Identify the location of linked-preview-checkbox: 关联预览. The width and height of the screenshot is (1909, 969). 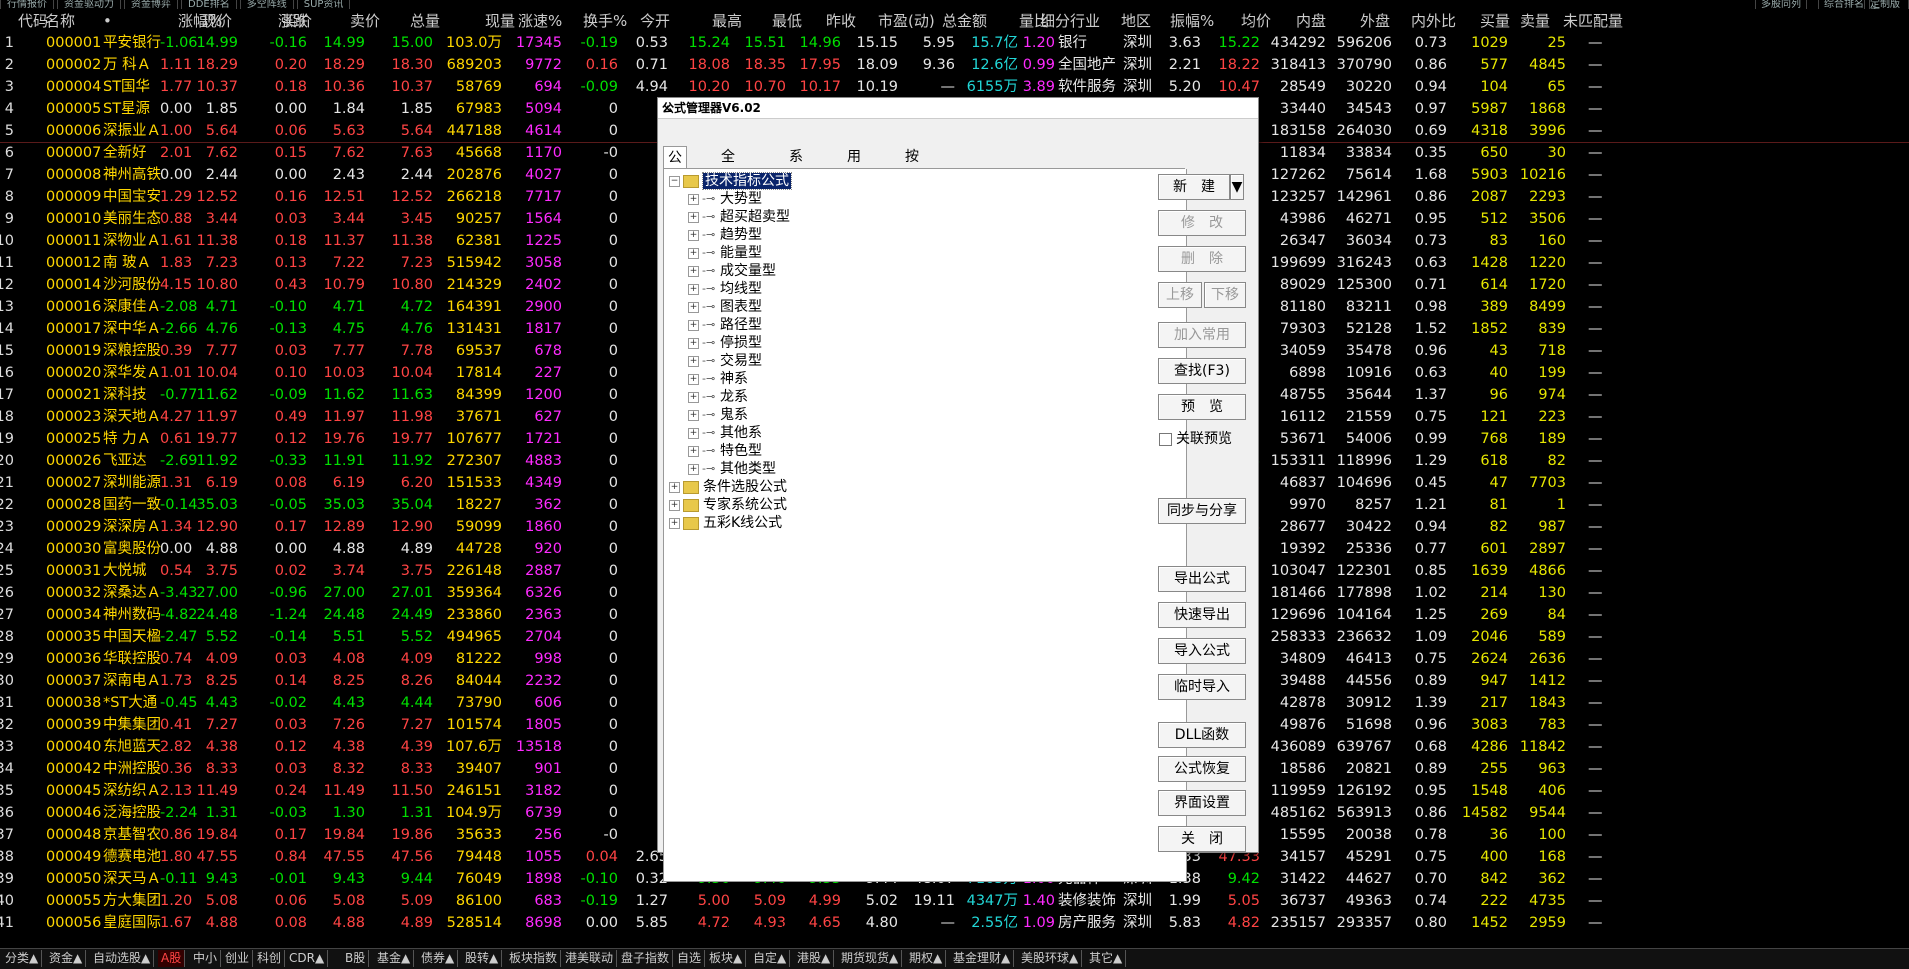
(1195, 439).